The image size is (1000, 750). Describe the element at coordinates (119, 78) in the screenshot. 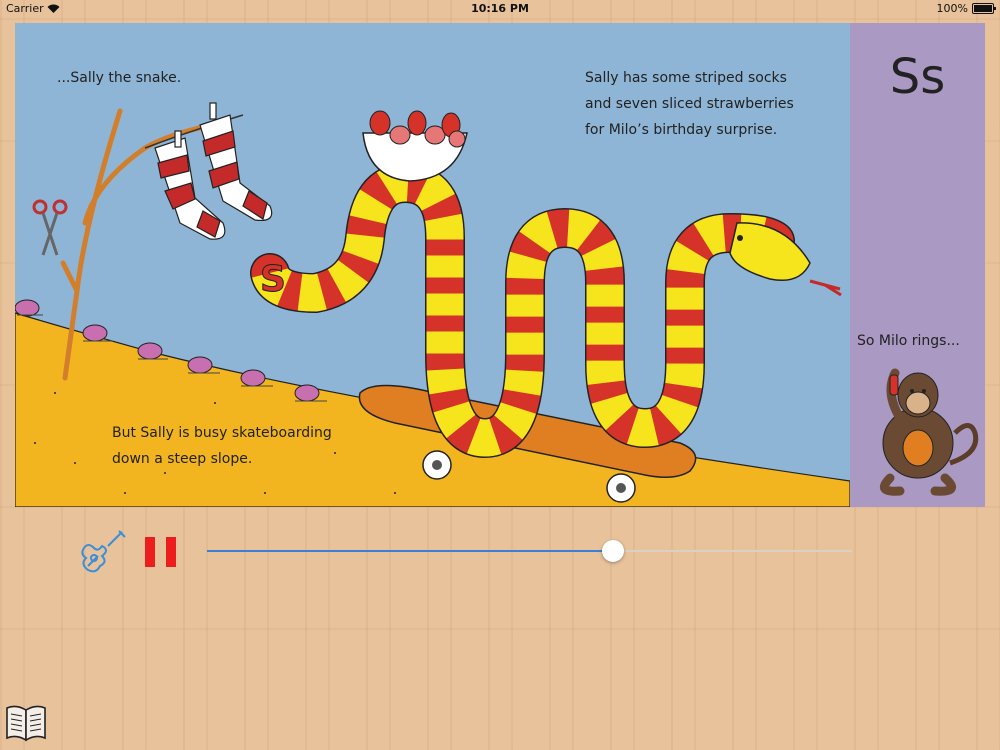

I see `story-text-top-left: ...Sally the snake.` at that location.